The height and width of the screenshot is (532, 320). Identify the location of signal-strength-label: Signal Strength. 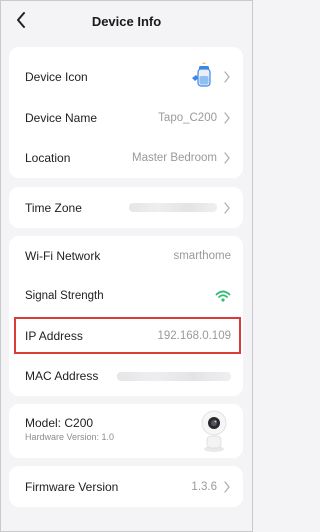
(64, 296).